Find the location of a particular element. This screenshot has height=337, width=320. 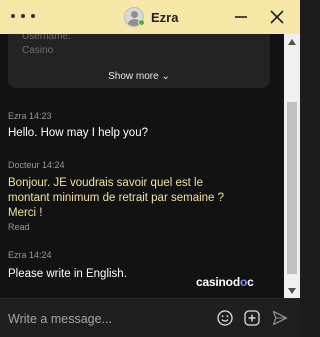

chevron-down-icon is located at coordinates (292, 290).